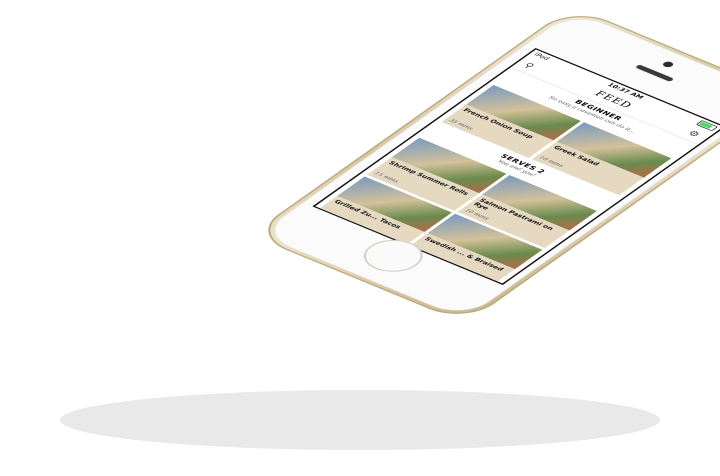  I want to click on recipe-time: 35 mins, so click(461, 124).